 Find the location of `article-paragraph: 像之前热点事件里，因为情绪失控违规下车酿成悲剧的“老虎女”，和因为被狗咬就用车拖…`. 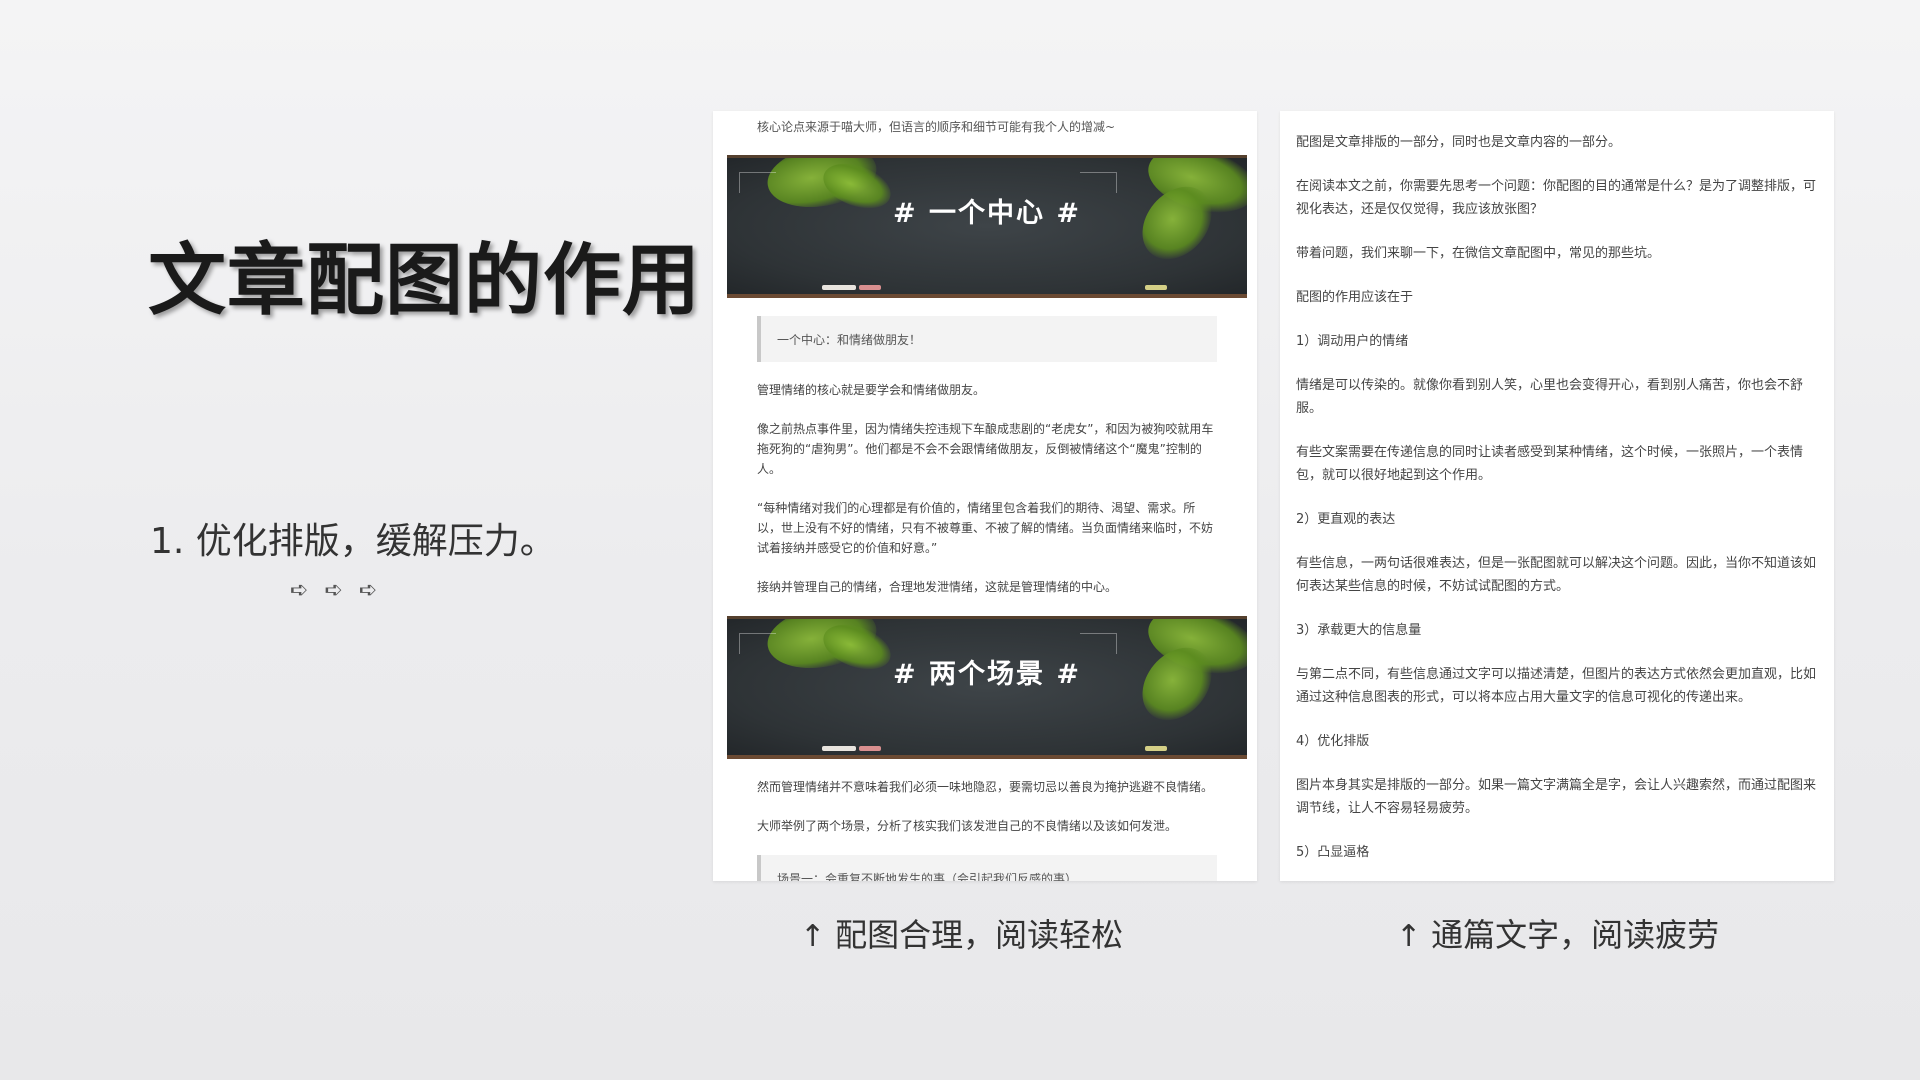

article-paragraph: 像之前热点事件里，因为情绪失控违规下车酿成悲剧的“老虎女”，和因为被狗咬就用车拖… is located at coordinates (985, 449).